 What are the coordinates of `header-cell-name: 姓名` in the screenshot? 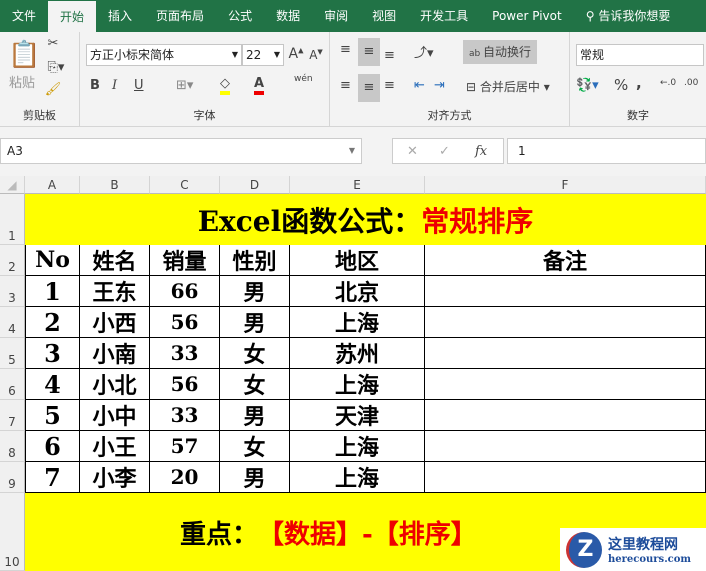 It's located at (115, 260).